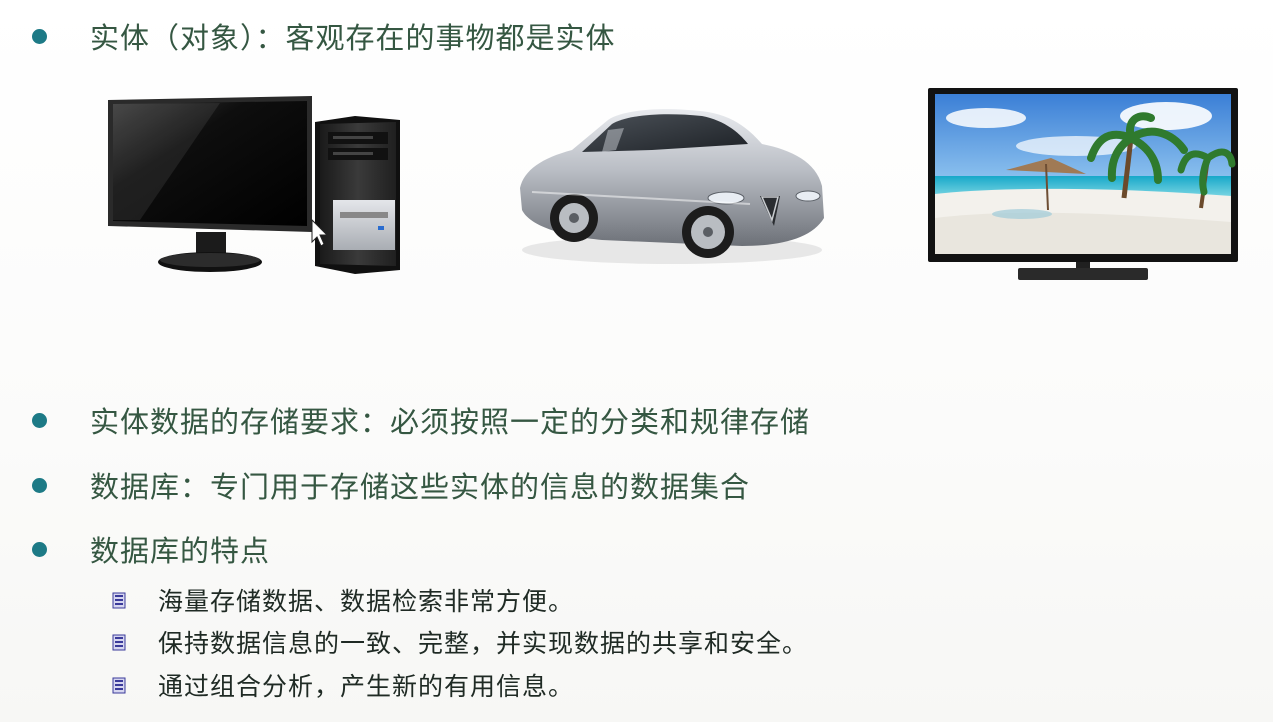  Describe the element at coordinates (483, 643) in the screenshot. I see `sub-bullet-text: 保持数据信息的一致、完整，并实现数据的共享和安全。` at that location.